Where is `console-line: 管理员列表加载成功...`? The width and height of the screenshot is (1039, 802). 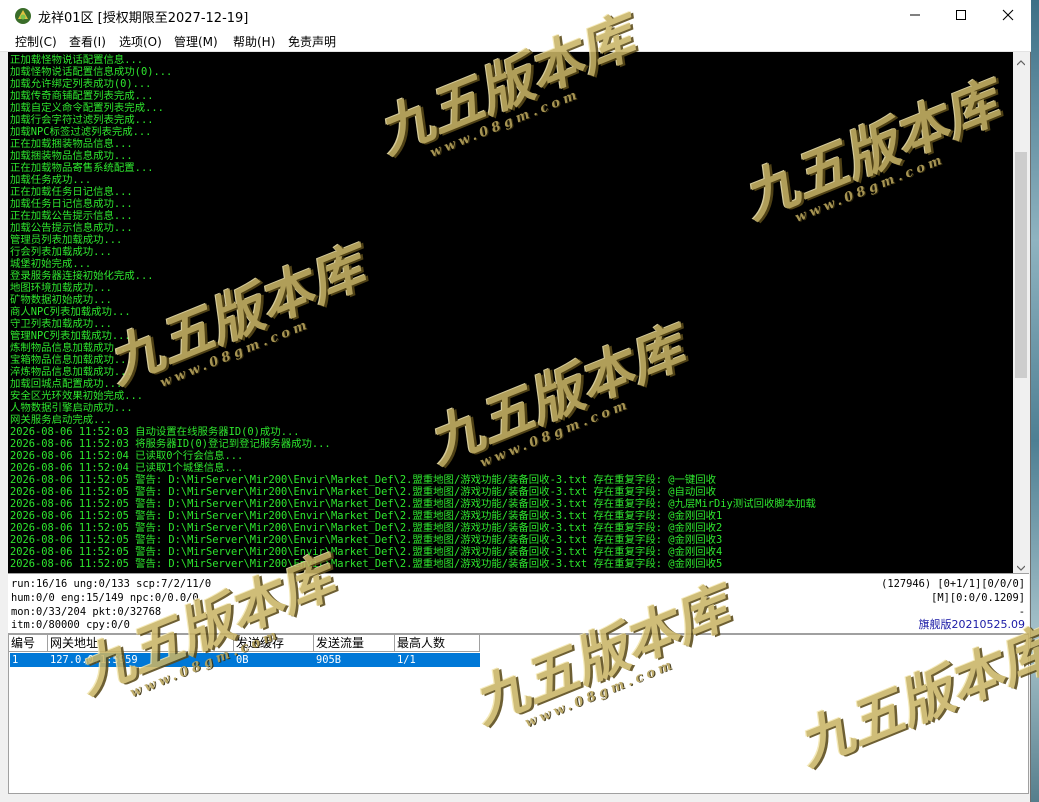
console-line: 管理员列表加载成功... is located at coordinates (66, 240).